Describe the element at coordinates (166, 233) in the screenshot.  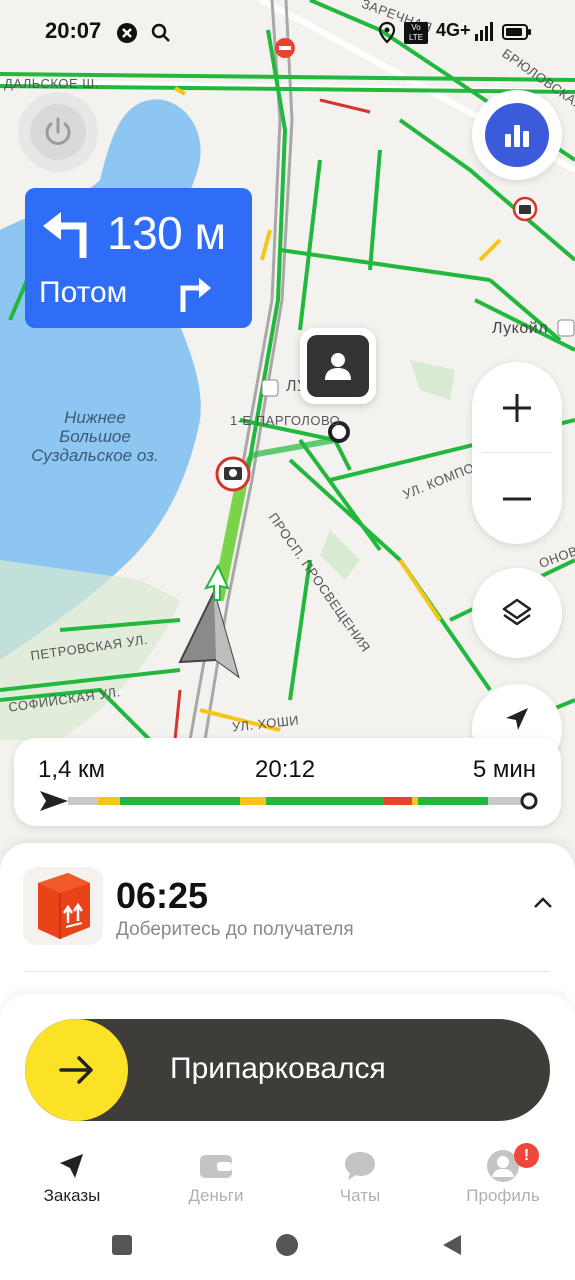
I see `maneuver-distance: 130 м` at that location.